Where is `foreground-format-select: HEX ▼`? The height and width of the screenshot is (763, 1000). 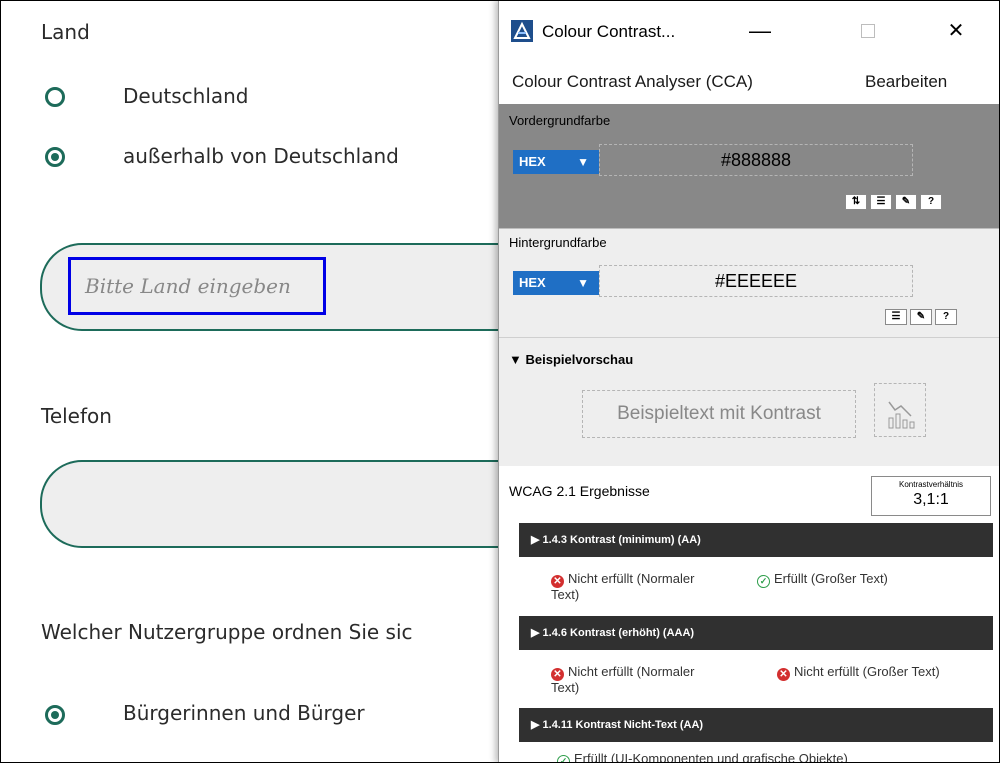
foreground-format-select: HEX ▼ is located at coordinates (556, 162).